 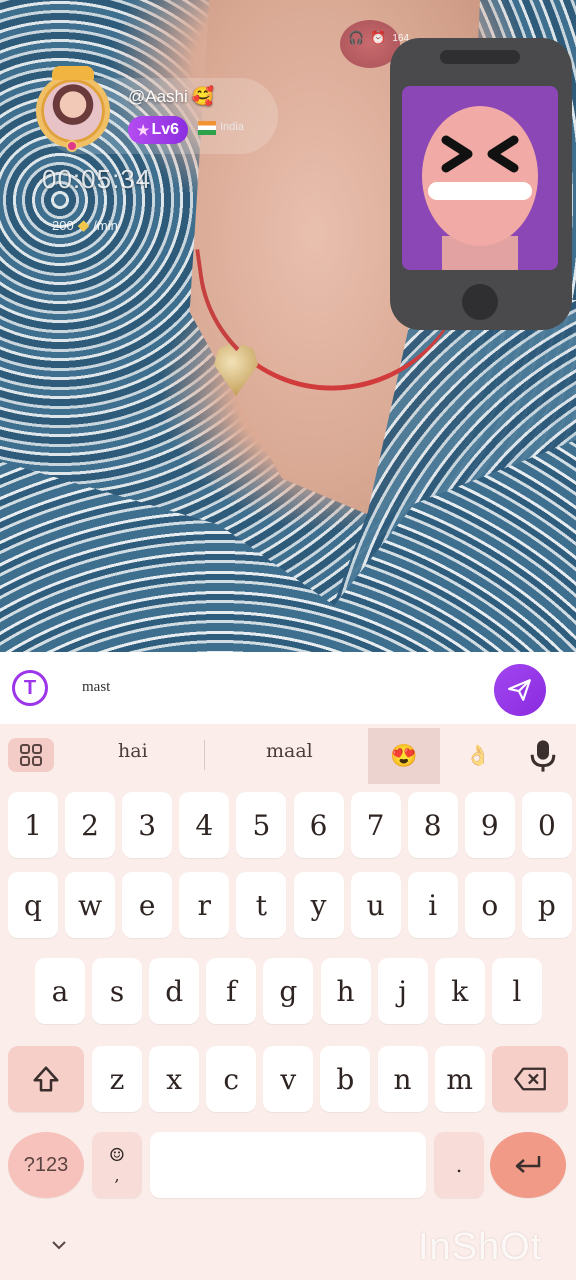 I want to click on backspace-key, so click(x=530, y=1079).